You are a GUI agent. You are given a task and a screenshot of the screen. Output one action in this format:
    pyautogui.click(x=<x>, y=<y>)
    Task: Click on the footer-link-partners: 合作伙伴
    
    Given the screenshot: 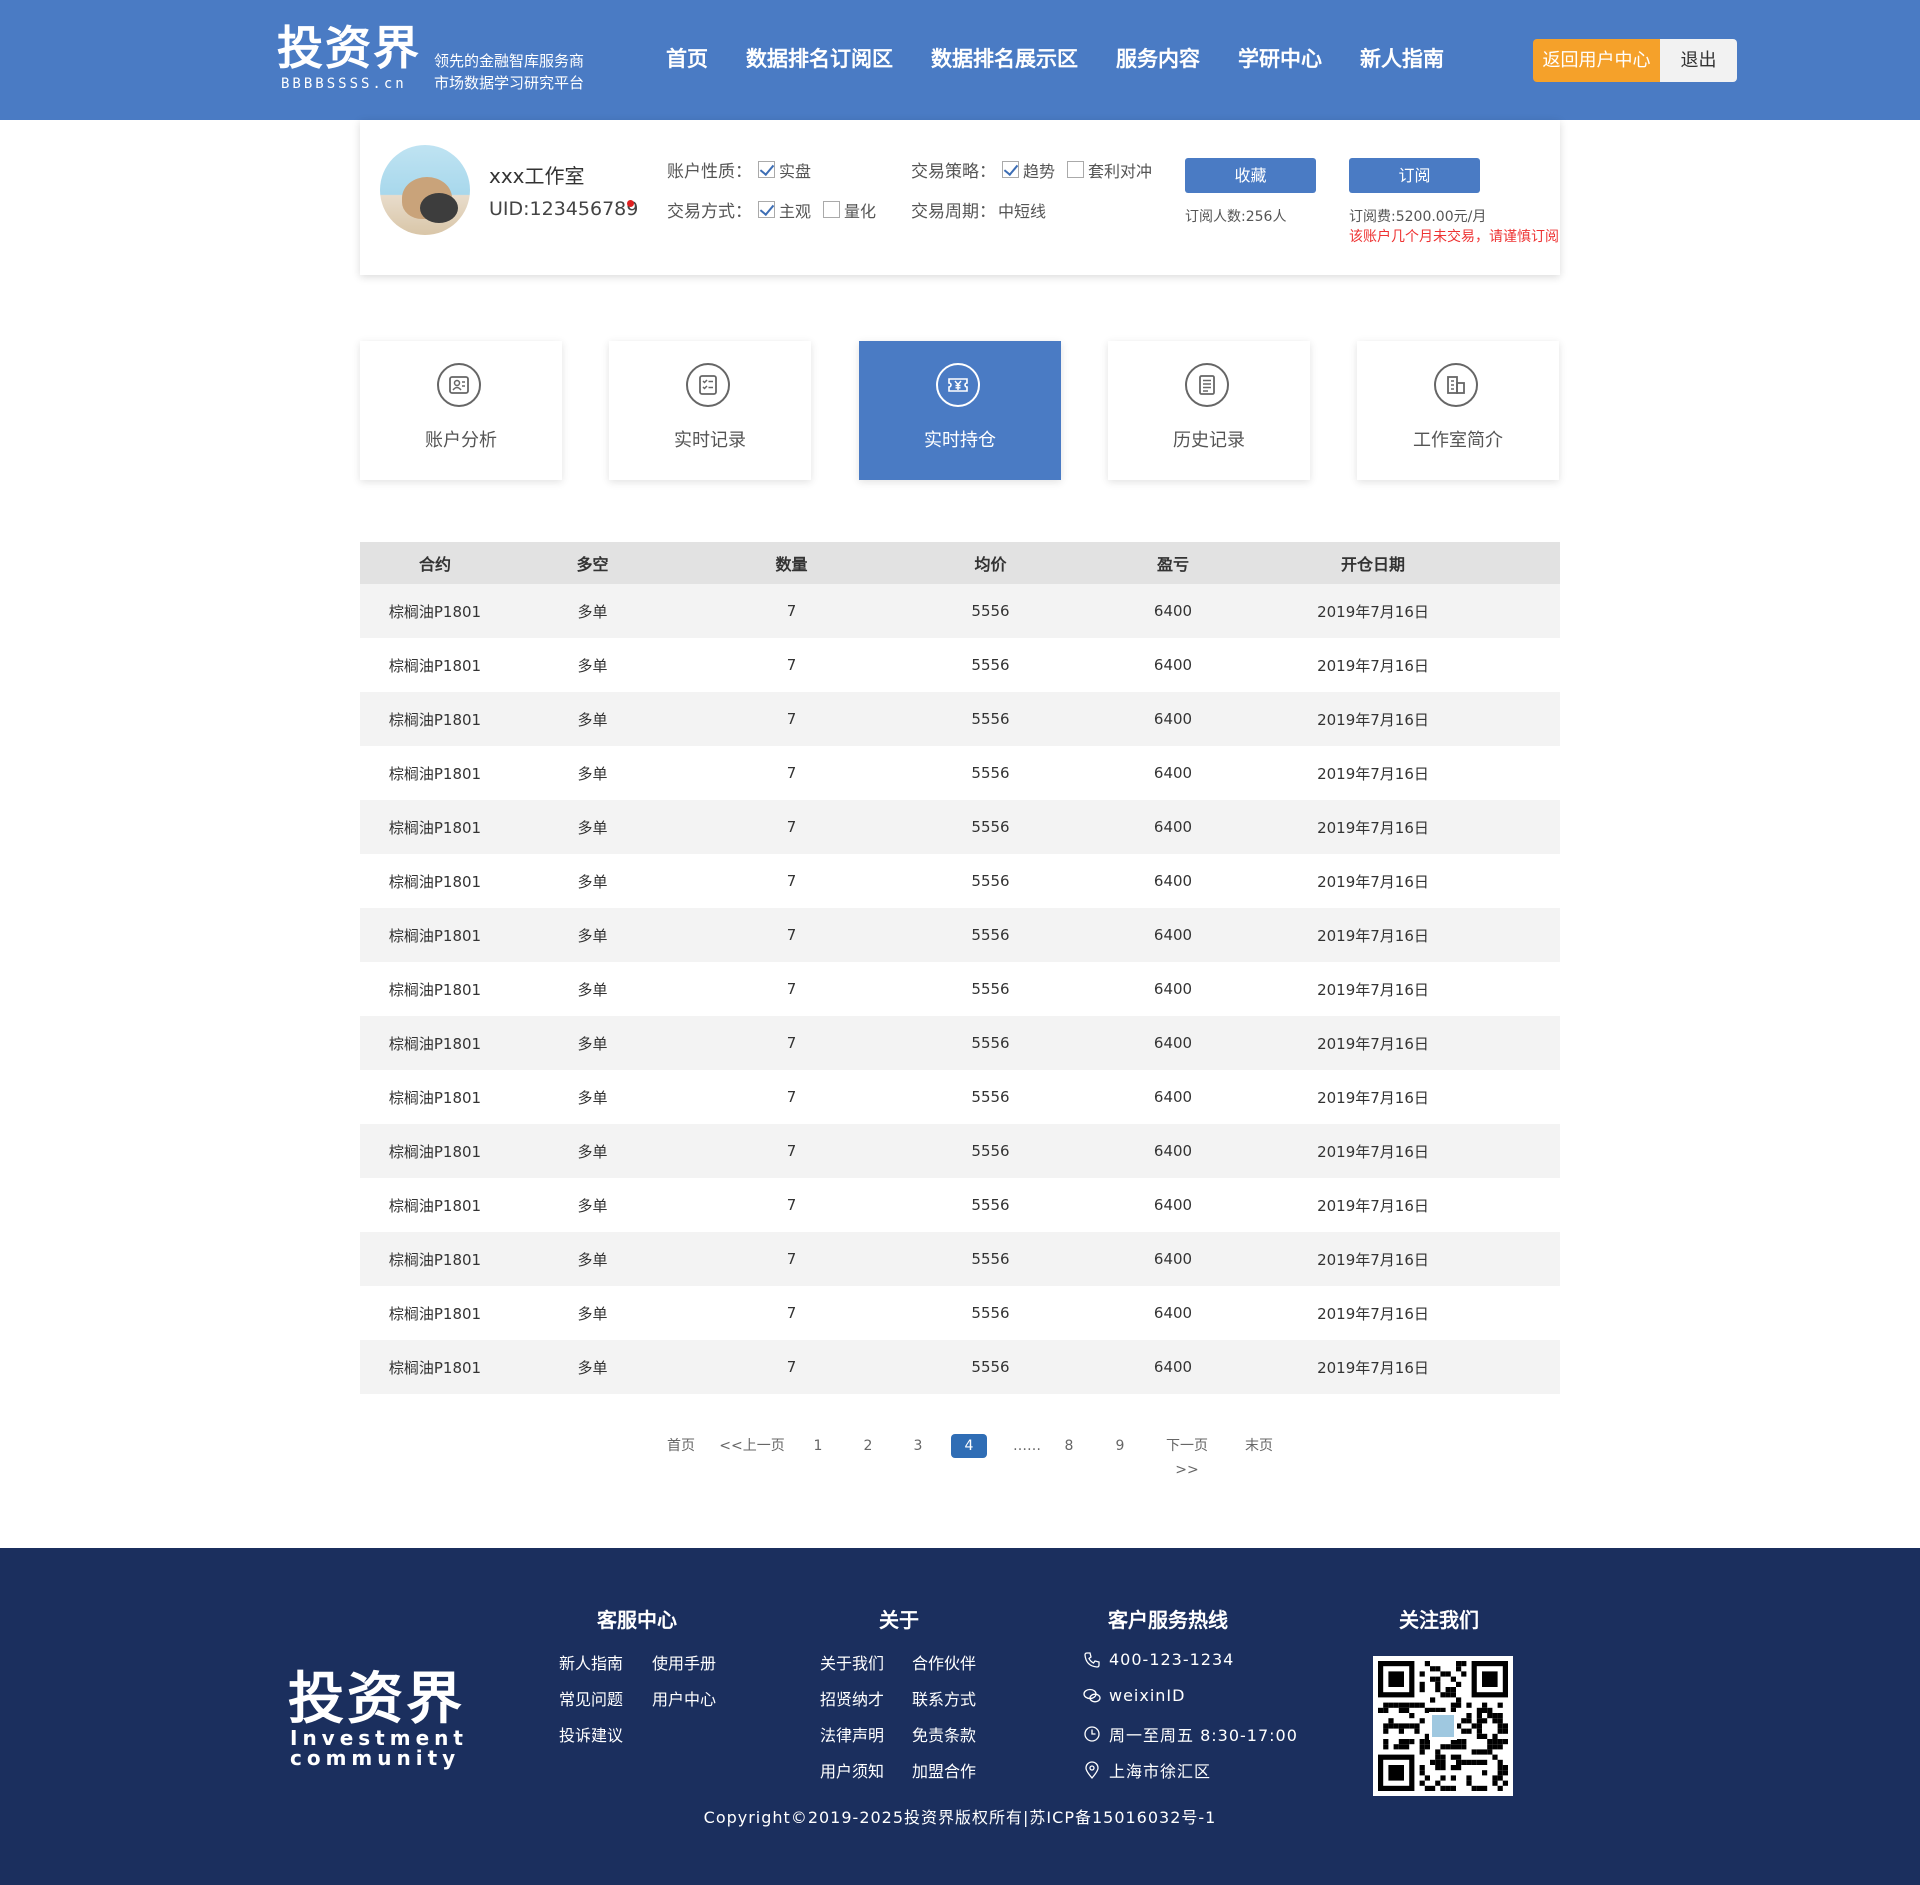 What is the action you would take?
    pyautogui.click(x=944, y=1662)
    